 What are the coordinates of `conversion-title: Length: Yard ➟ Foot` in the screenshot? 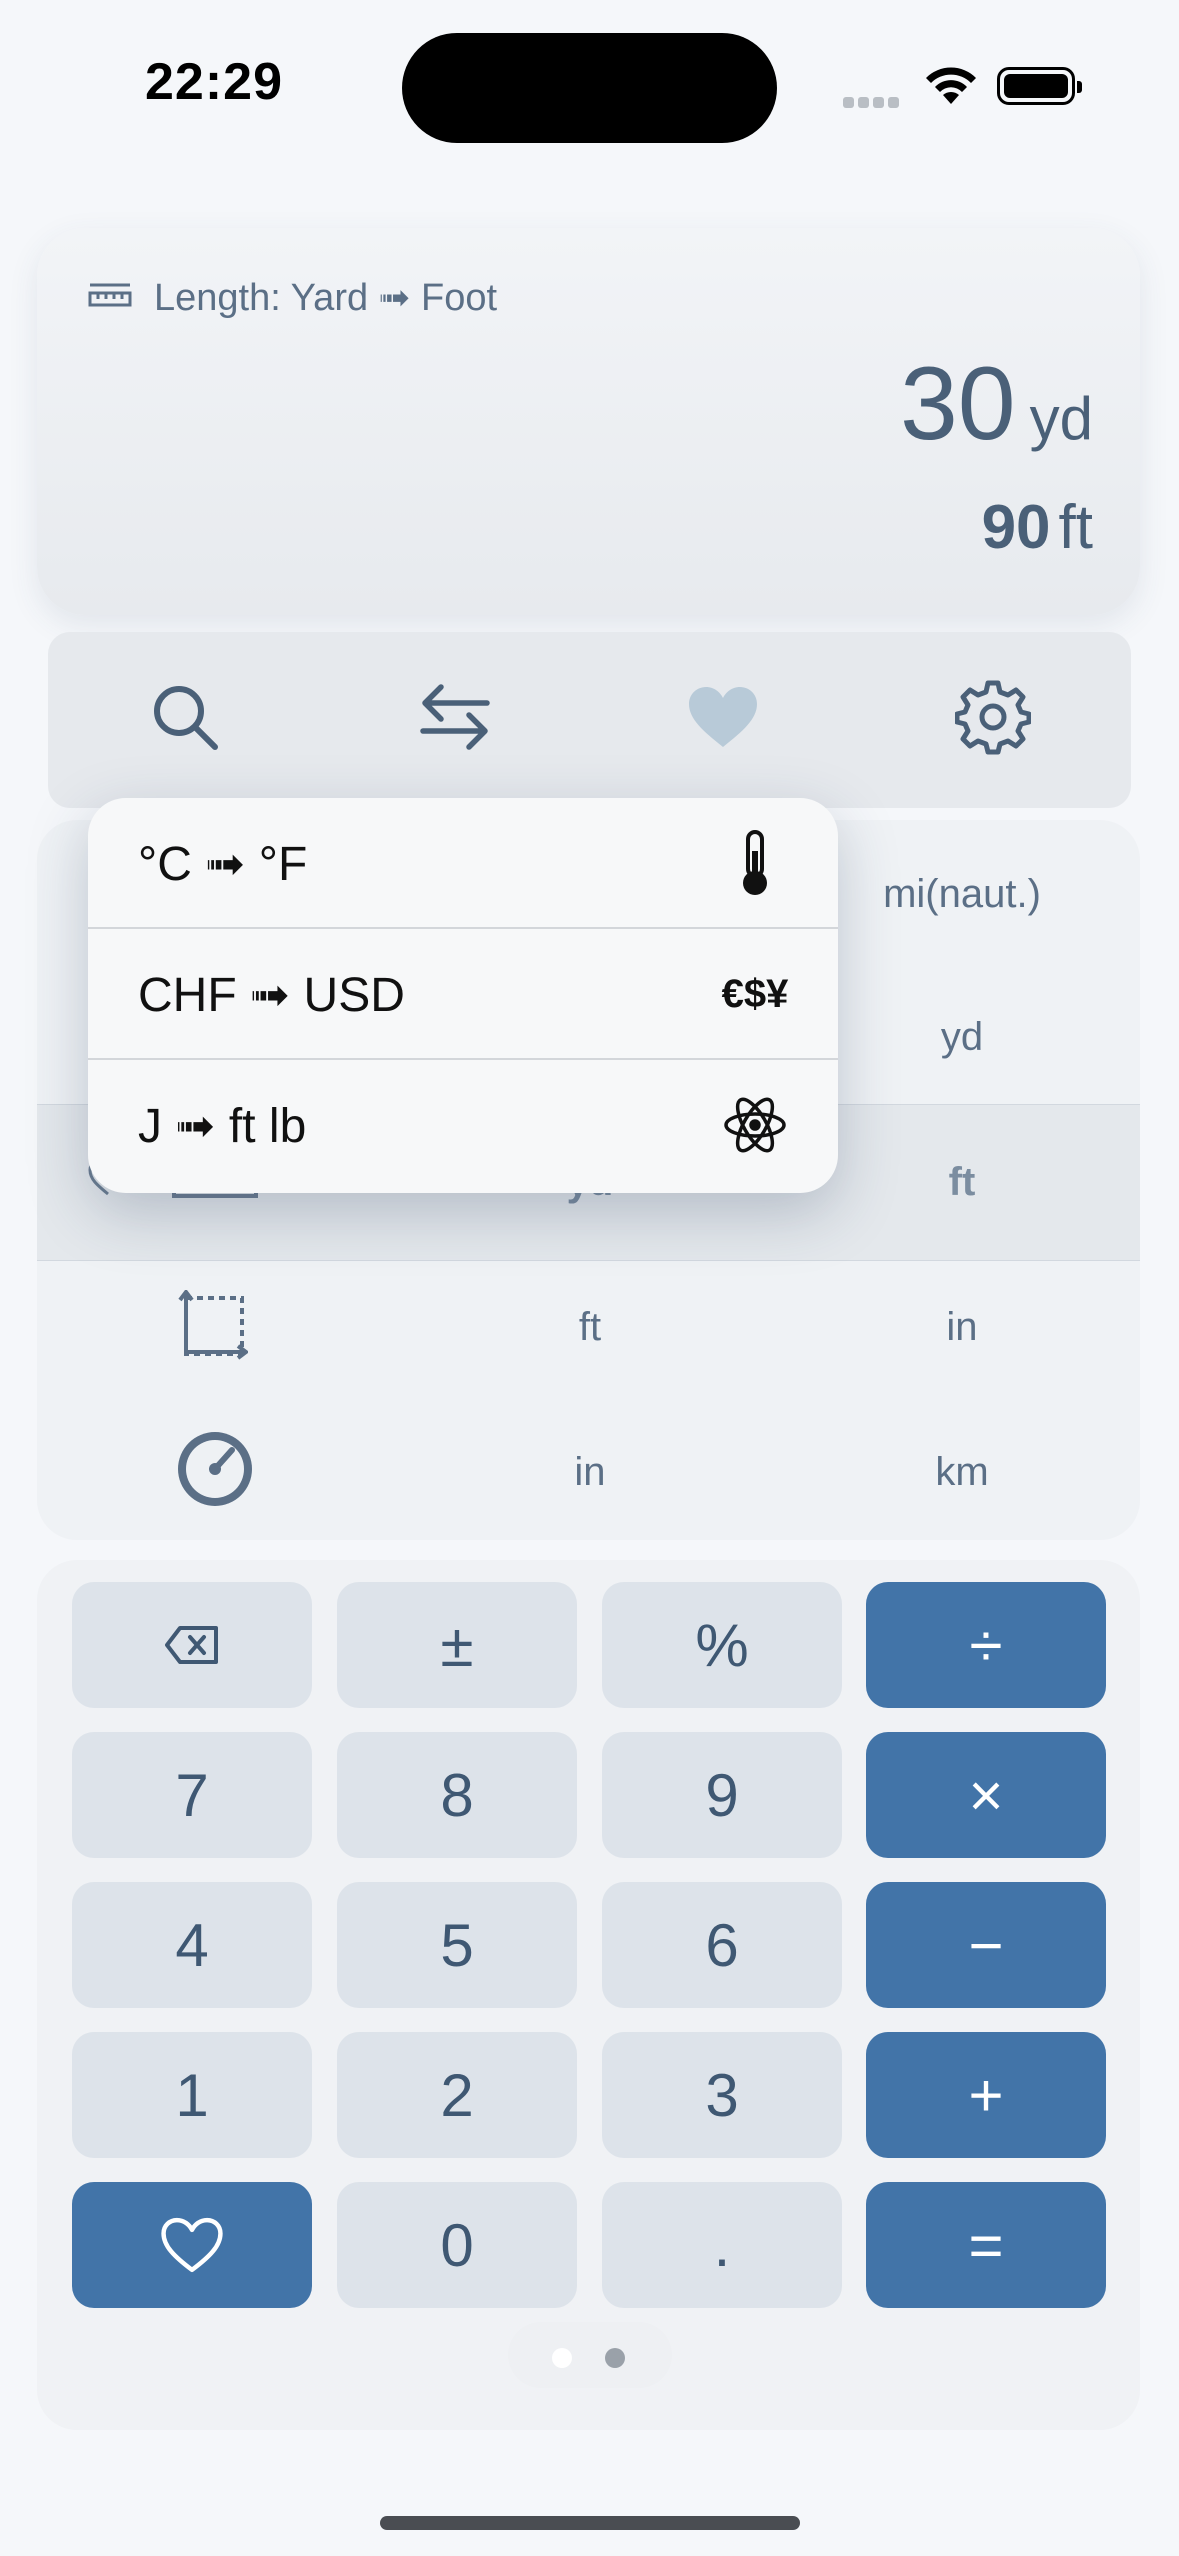 It's located at (292, 297).